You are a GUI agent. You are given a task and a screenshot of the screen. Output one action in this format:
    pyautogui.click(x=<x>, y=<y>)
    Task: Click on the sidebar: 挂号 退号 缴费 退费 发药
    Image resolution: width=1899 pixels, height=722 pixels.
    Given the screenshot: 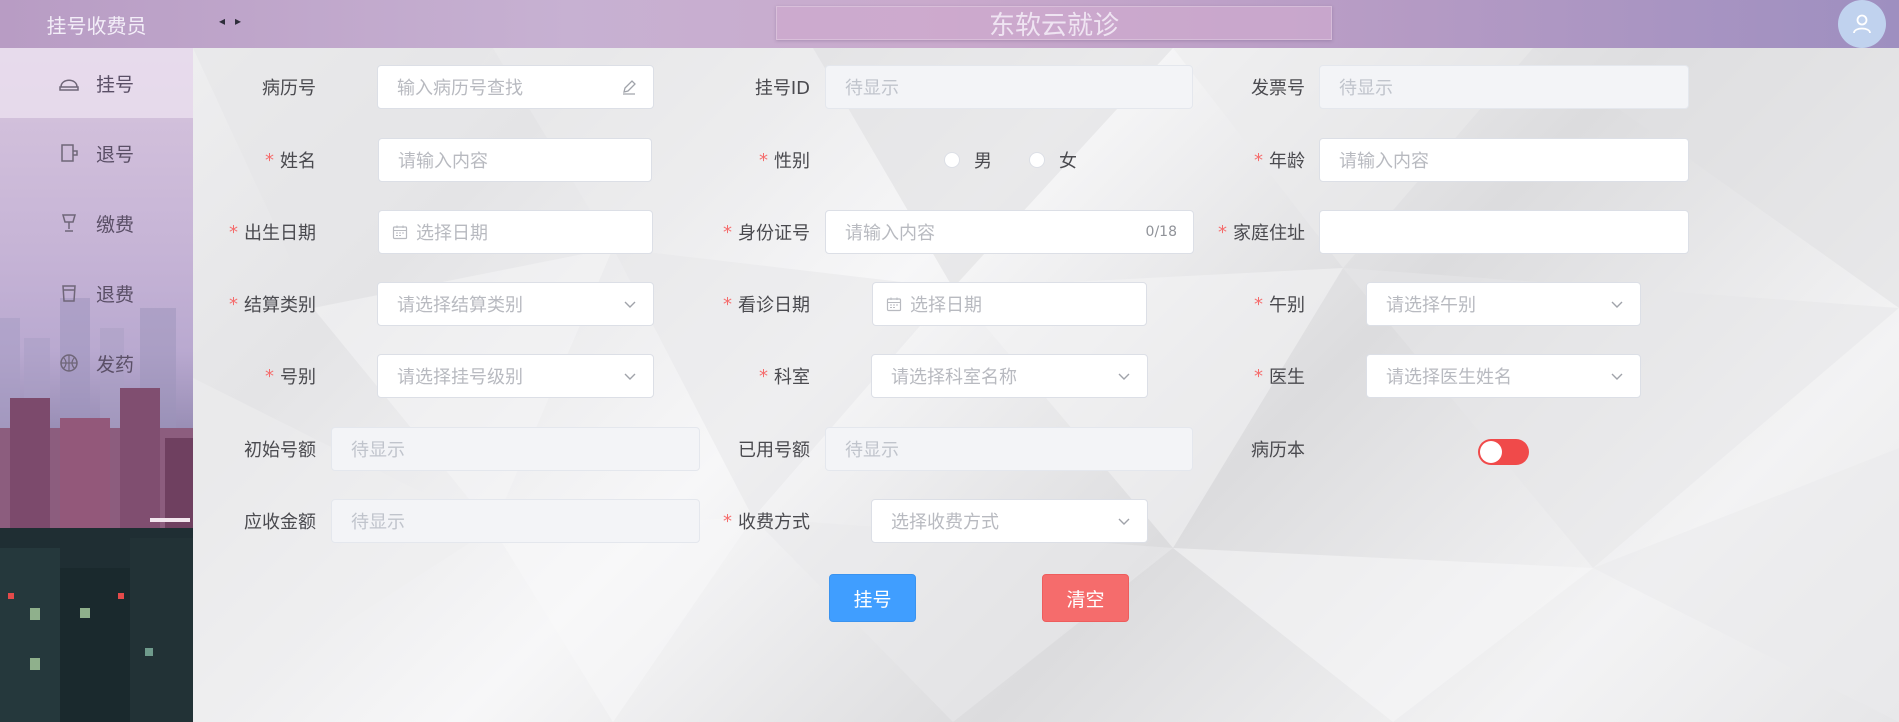 What is the action you would take?
    pyautogui.click(x=96, y=385)
    